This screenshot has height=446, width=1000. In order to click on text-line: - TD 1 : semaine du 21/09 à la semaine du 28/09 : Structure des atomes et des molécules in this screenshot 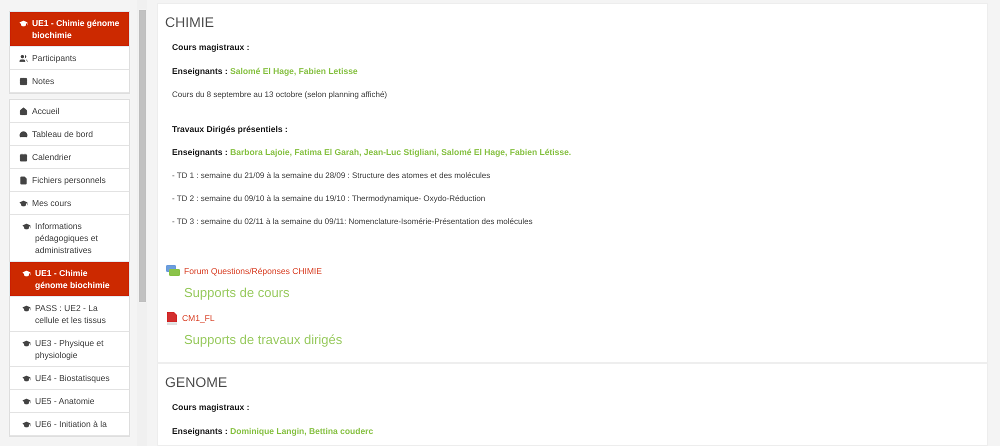, I will do `click(332, 176)`.